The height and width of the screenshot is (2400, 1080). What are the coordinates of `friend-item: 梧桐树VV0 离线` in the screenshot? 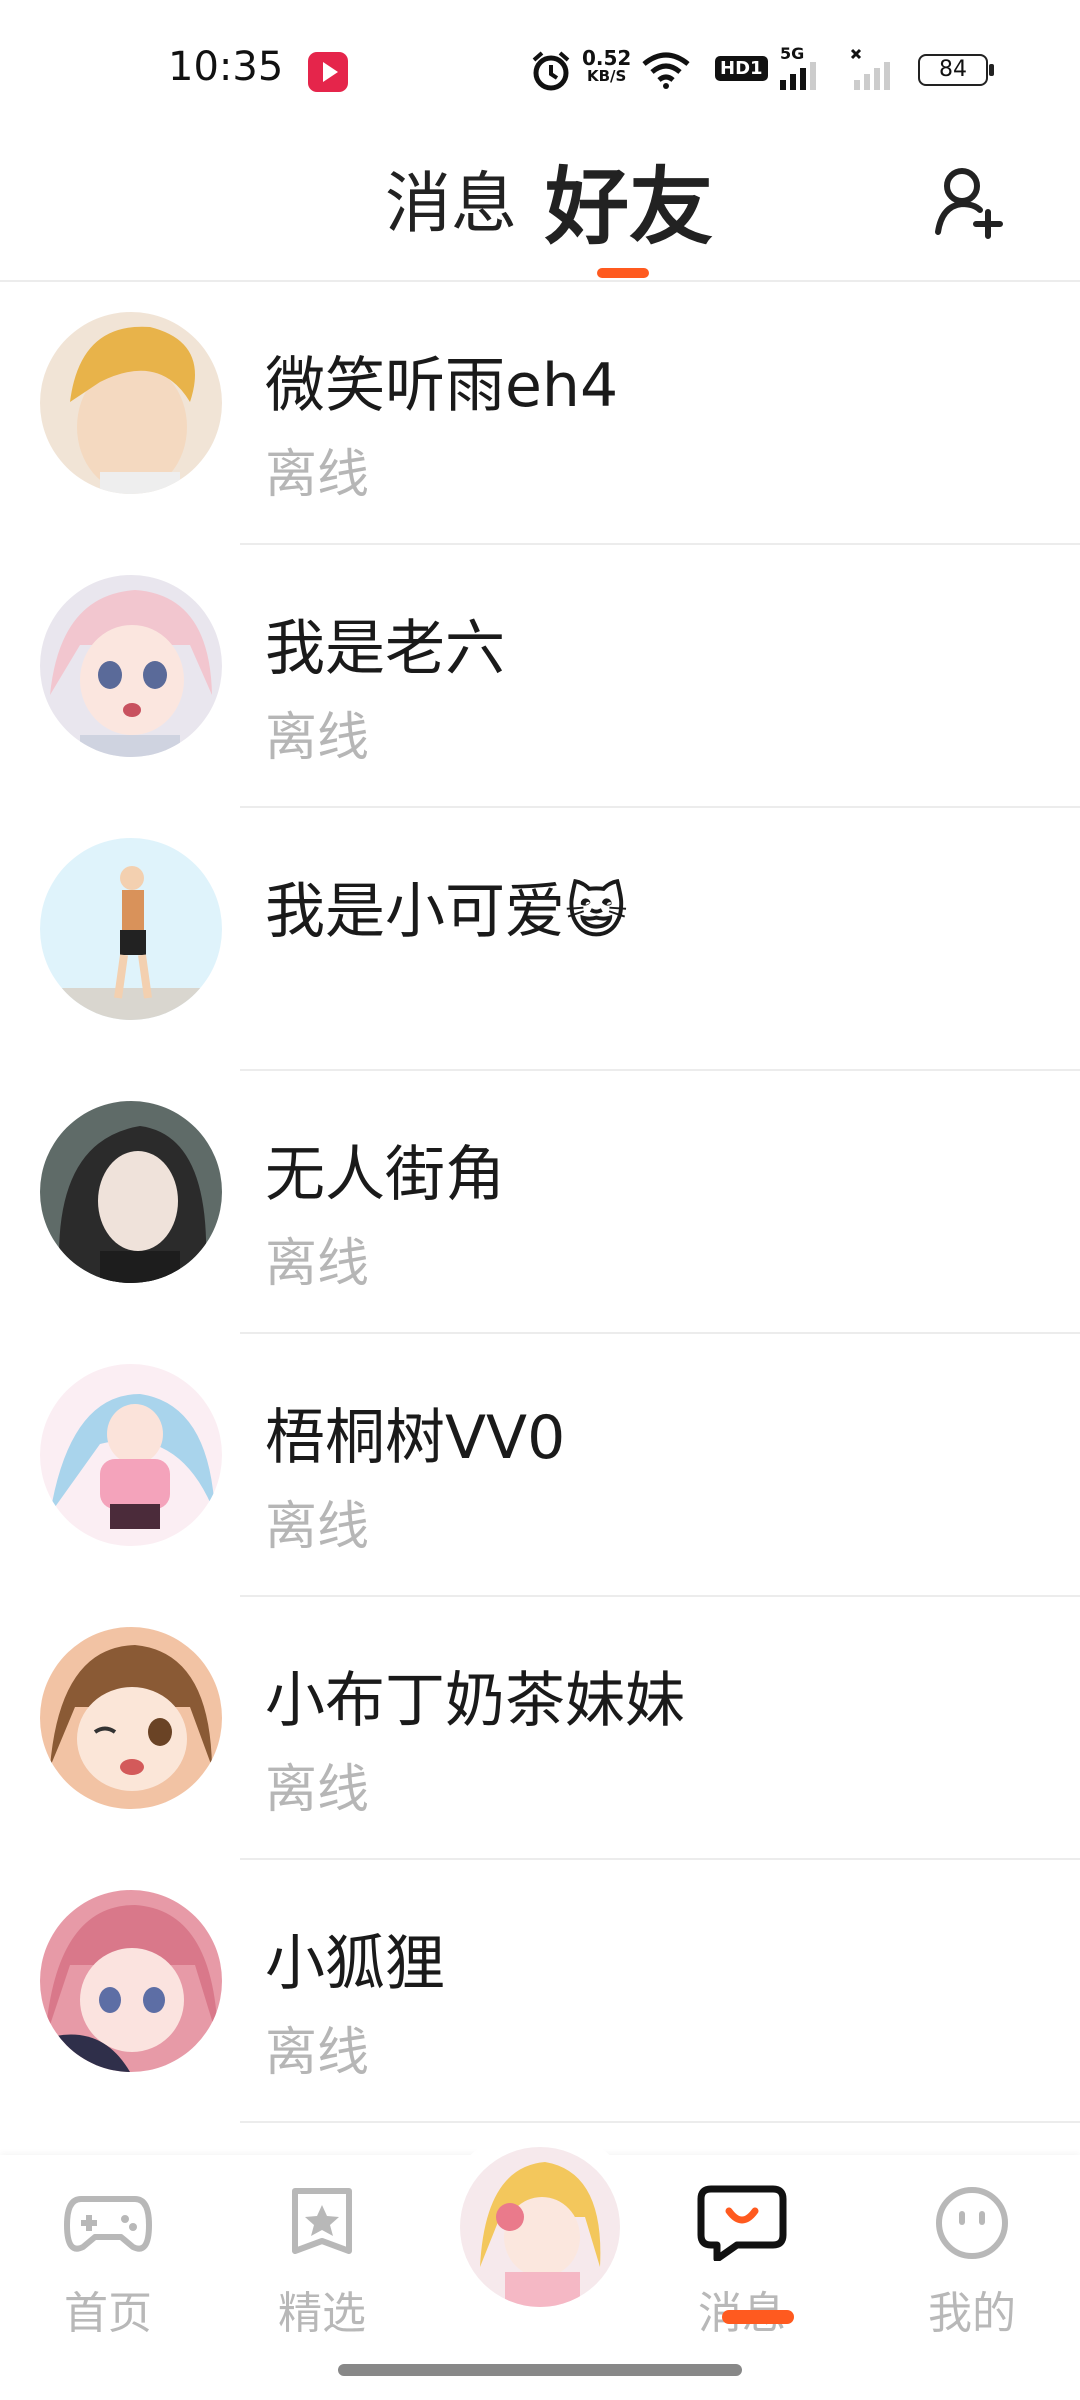 It's located at (540, 1465).